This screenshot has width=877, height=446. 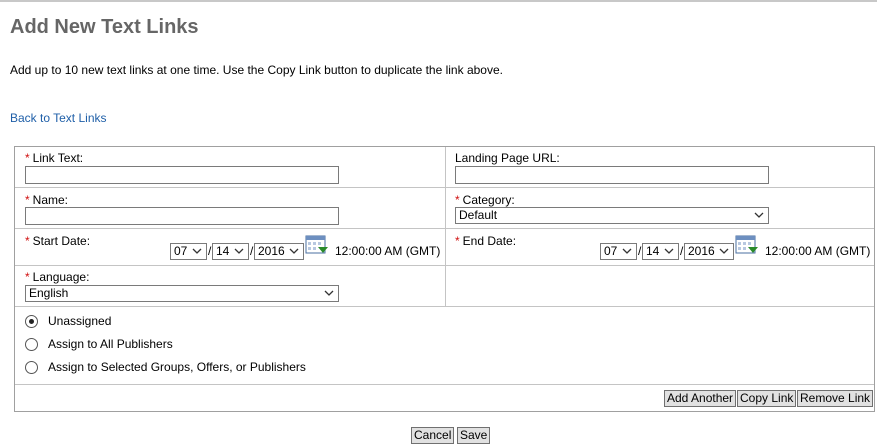 What do you see at coordinates (57, 277) in the screenshot?
I see `language-label: * Language:` at bounding box center [57, 277].